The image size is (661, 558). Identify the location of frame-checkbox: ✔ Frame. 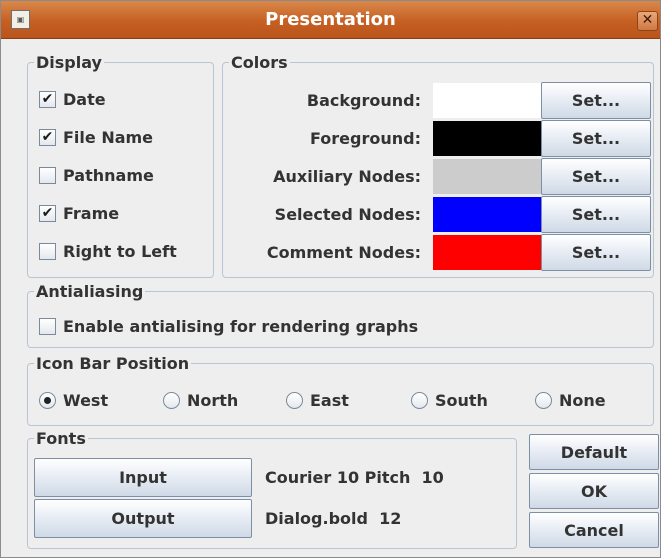
(79, 213).